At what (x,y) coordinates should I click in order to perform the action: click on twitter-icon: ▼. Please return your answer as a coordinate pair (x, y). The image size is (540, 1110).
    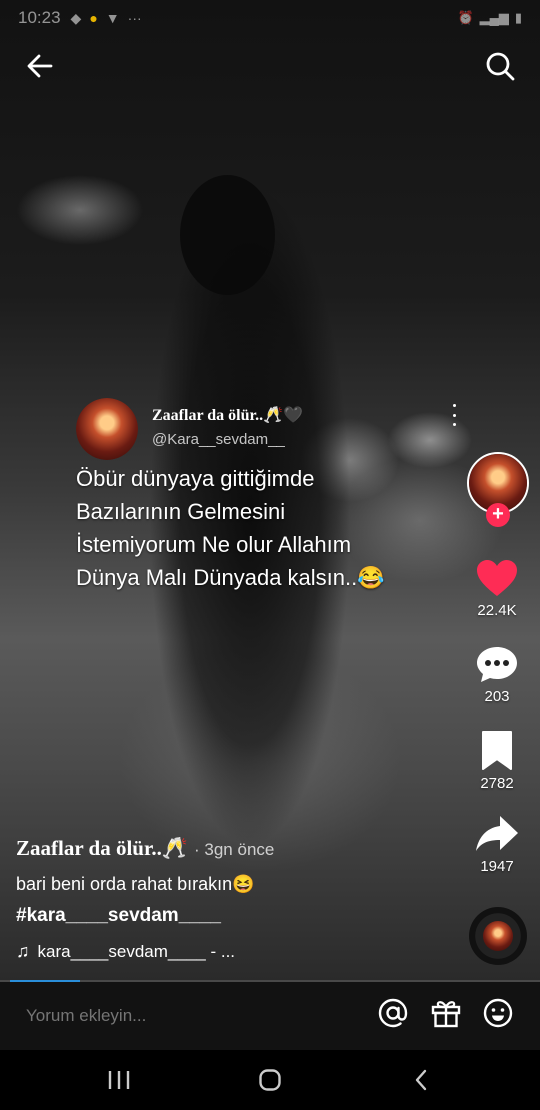
    Looking at the image, I should click on (112, 18).